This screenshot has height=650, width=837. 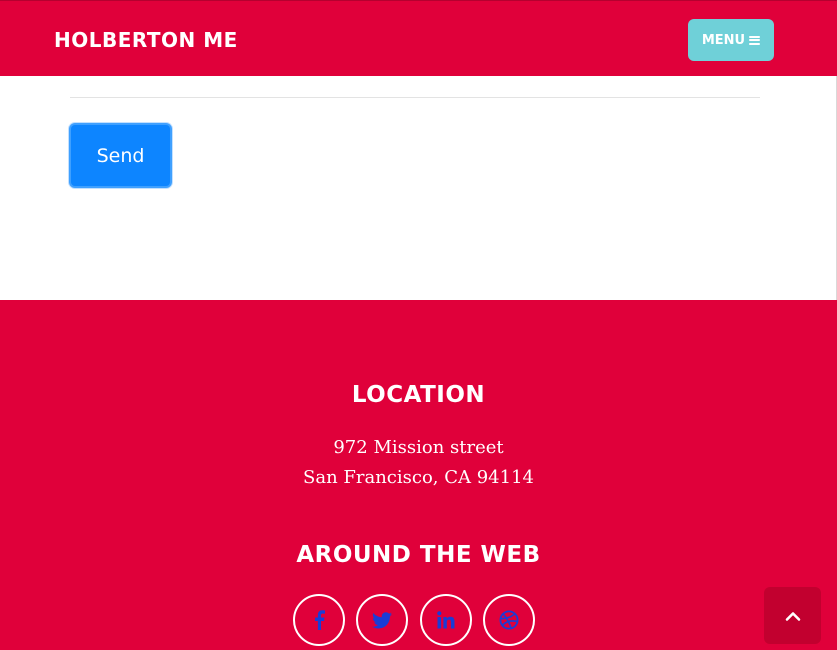 I want to click on location-heading: LOCATION, so click(x=418, y=395).